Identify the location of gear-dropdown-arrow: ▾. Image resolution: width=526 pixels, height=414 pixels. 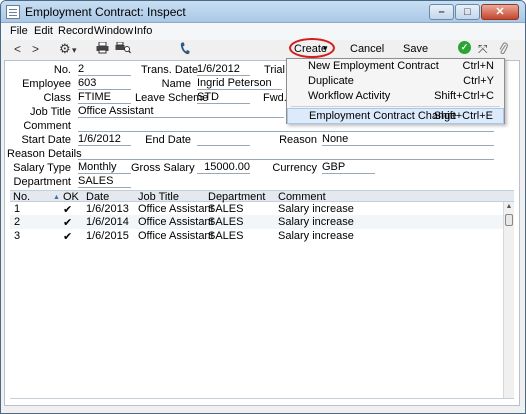
(74, 50).